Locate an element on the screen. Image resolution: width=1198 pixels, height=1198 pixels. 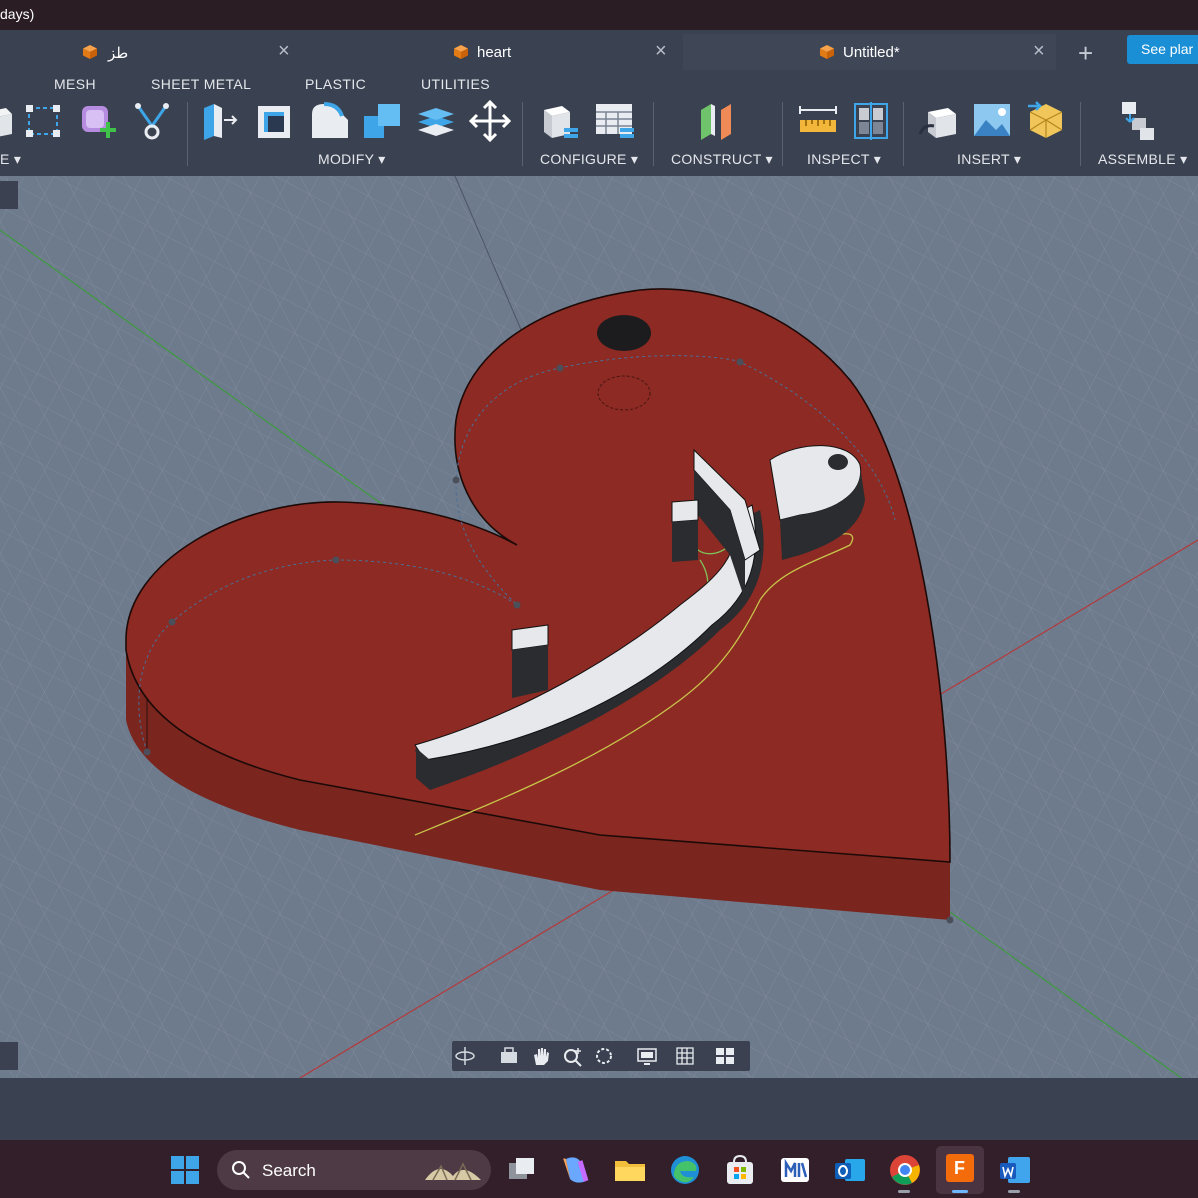
search-icon is located at coordinates (241, 1170).